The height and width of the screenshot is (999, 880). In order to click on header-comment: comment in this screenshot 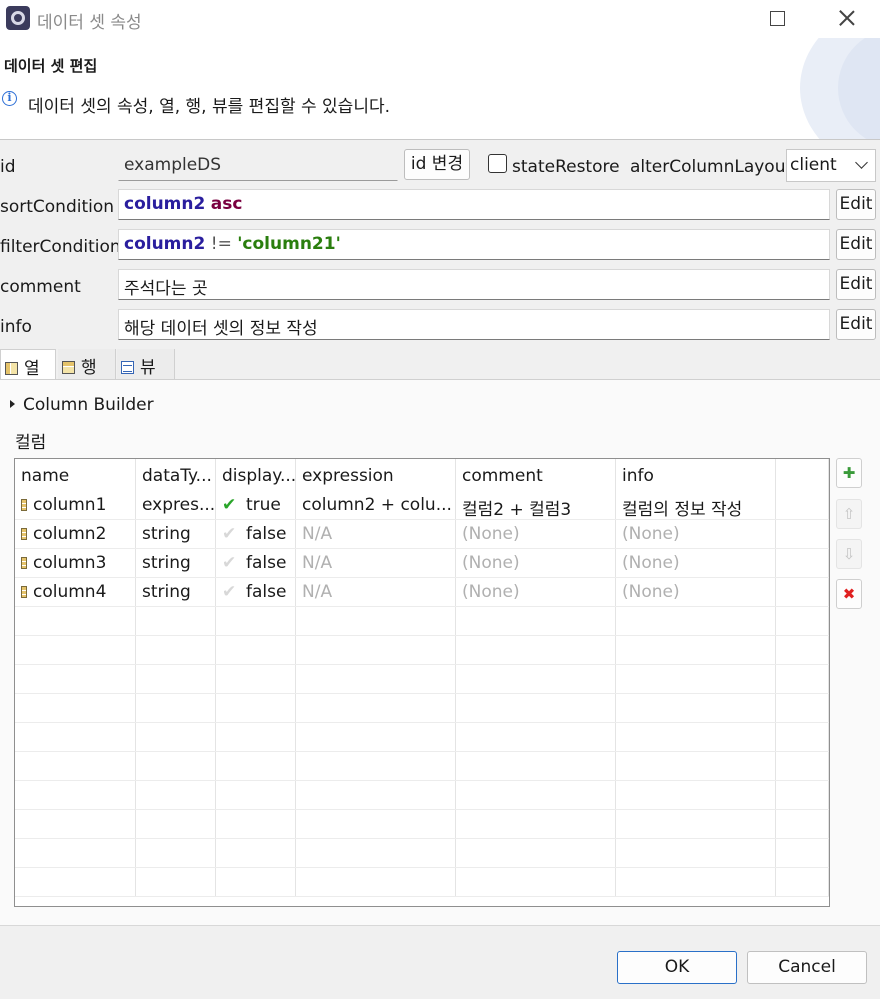, I will do `click(536, 475)`.